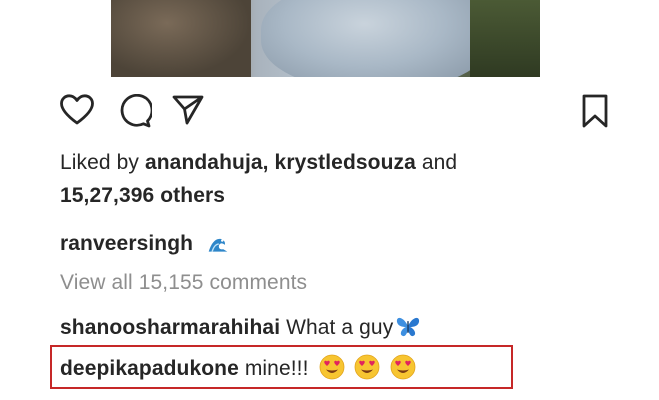 The image size is (659, 400). What do you see at coordinates (135, 111) in the screenshot?
I see `comment-icon` at bounding box center [135, 111].